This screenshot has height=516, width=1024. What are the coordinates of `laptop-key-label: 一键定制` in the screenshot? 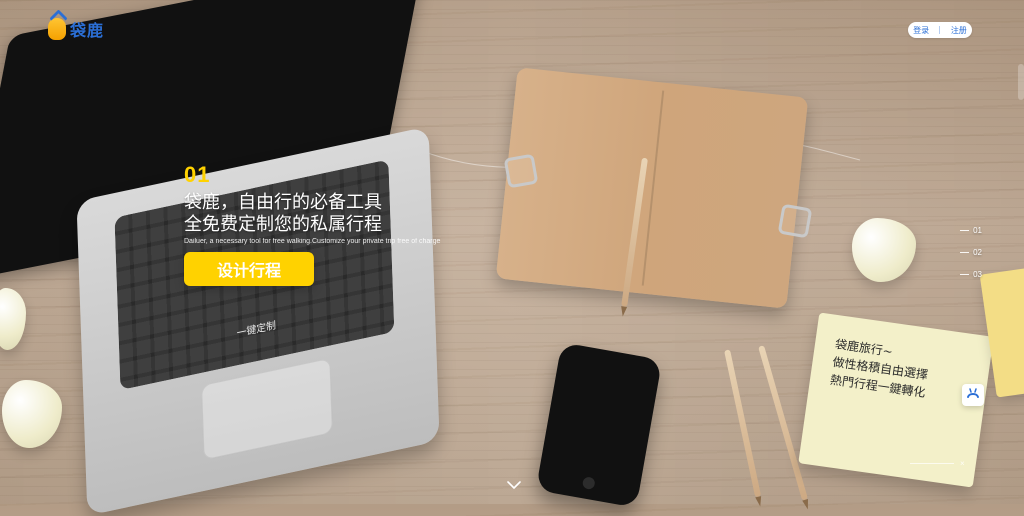 It's located at (256, 330).